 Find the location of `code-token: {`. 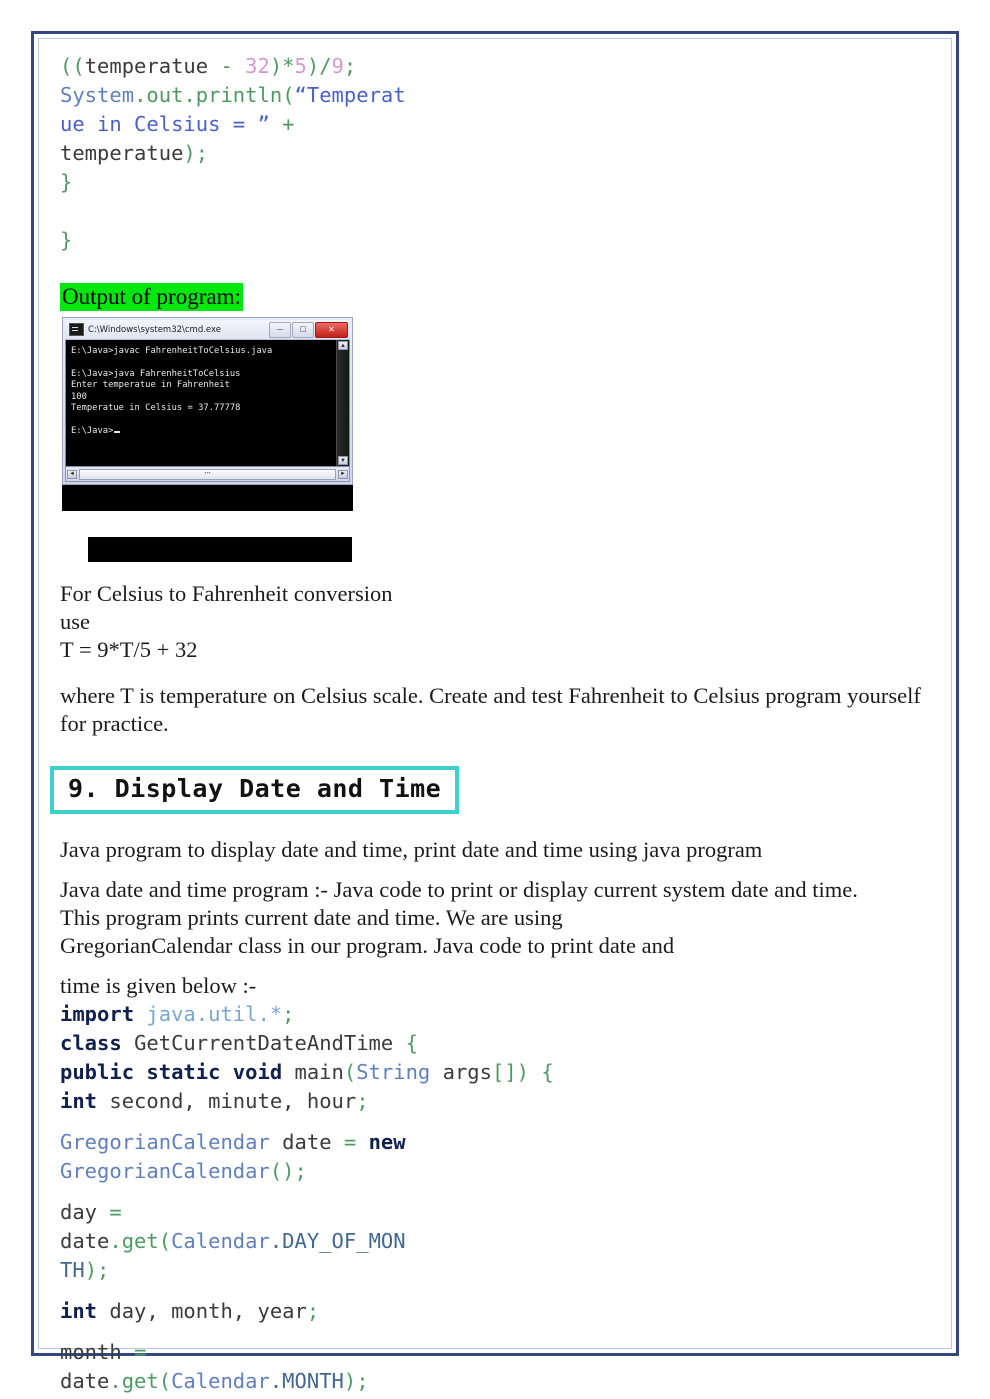

code-token: { is located at coordinates (411, 1043).